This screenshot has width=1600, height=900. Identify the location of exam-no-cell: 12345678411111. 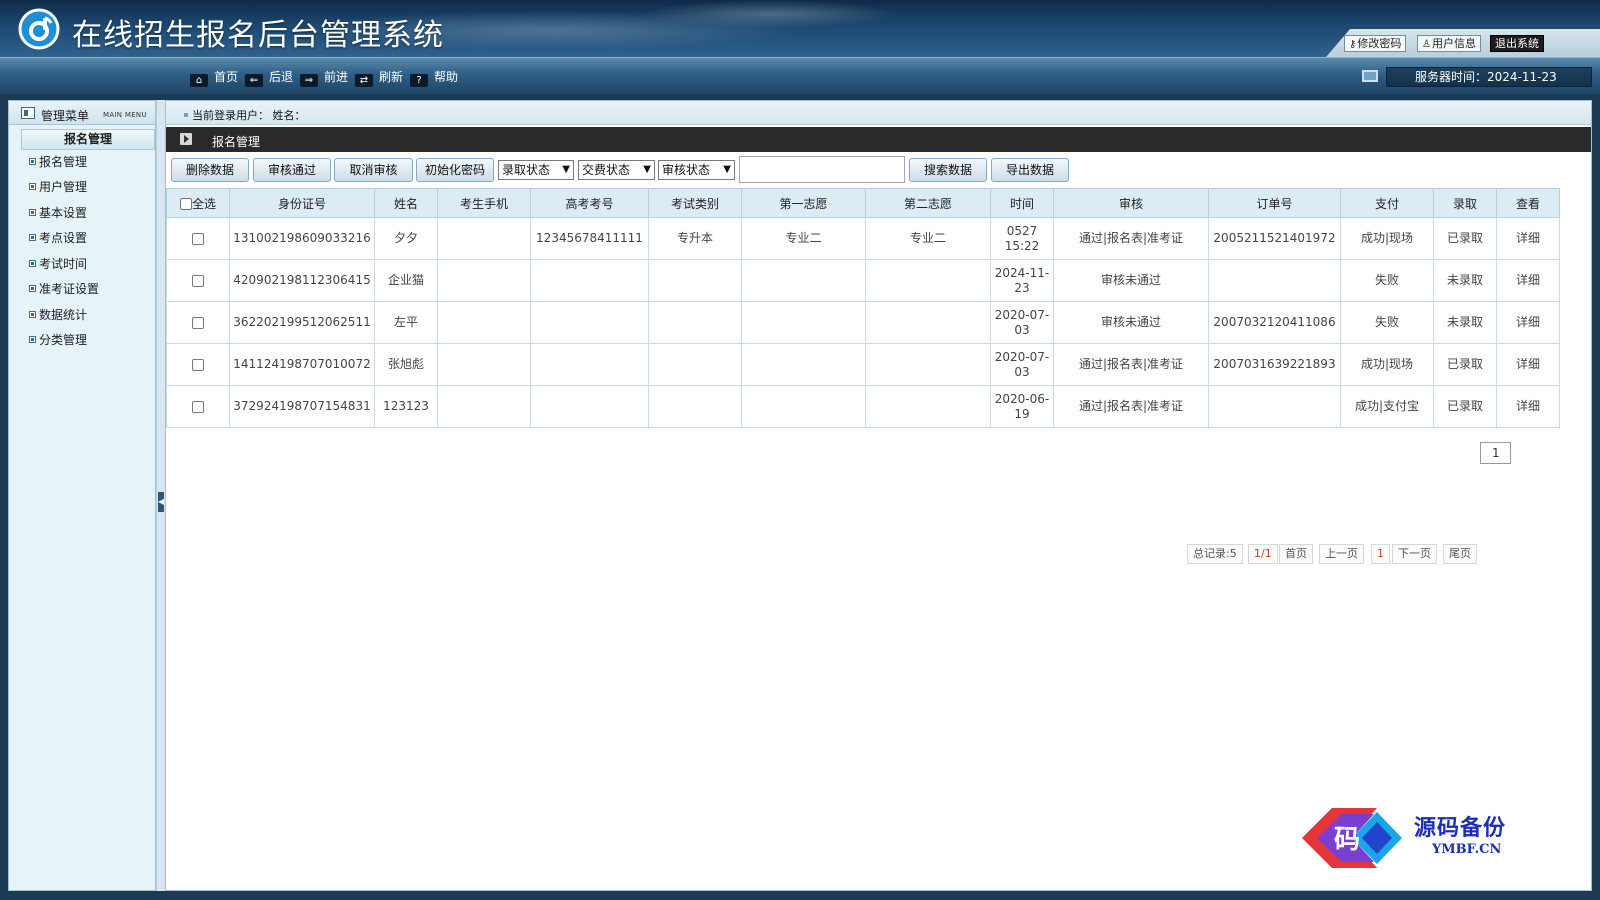
(589, 238).